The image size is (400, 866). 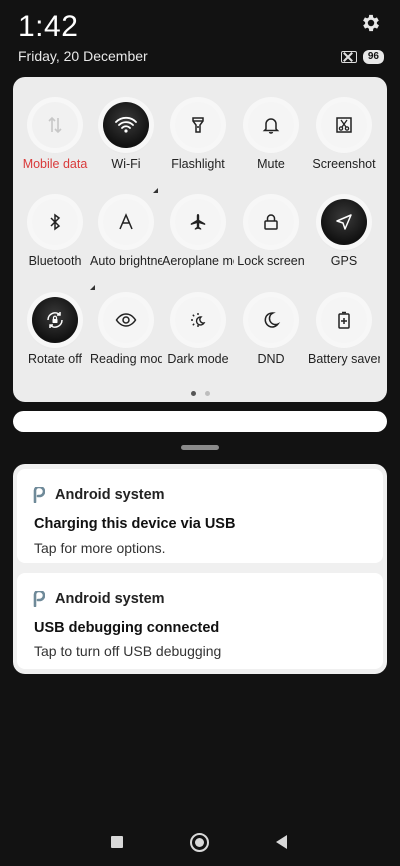 I want to click on tile-label: Reading mode, so click(x=126, y=359).